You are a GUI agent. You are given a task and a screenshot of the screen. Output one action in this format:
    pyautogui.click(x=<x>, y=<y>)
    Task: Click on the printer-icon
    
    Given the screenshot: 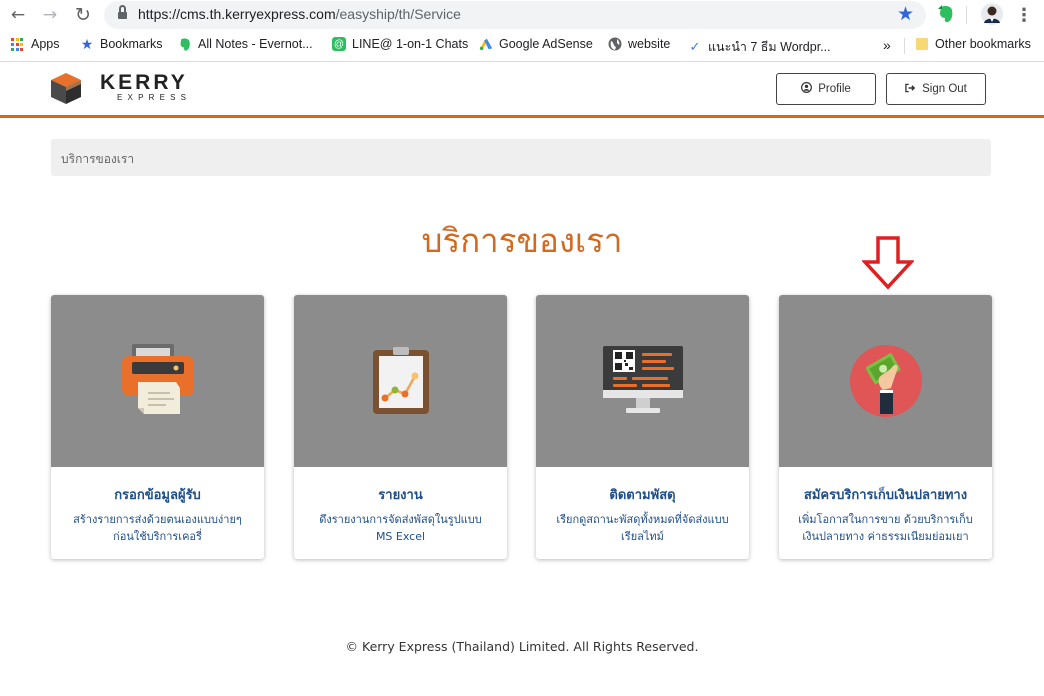 What is the action you would take?
    pyautogui.click(x=157, y=379)
    